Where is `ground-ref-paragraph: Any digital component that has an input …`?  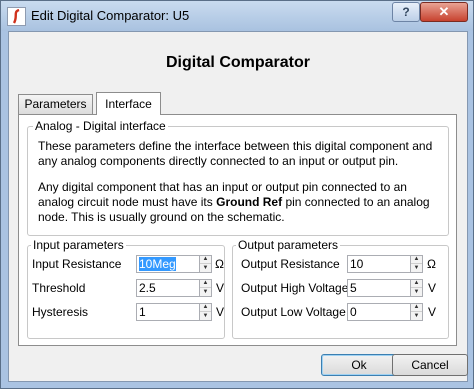 ground-ref-paragraph: Any digital component that has an input … is located at coordinates (240, 202).